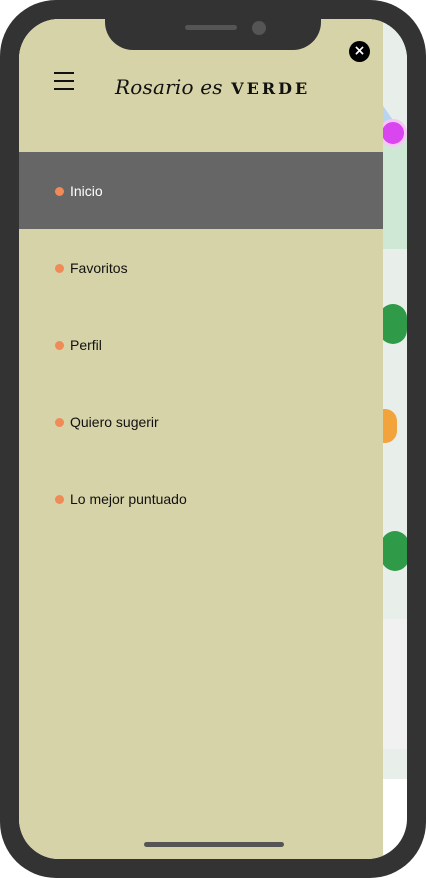  I want to click on speaker-grille, so click(211, 27).